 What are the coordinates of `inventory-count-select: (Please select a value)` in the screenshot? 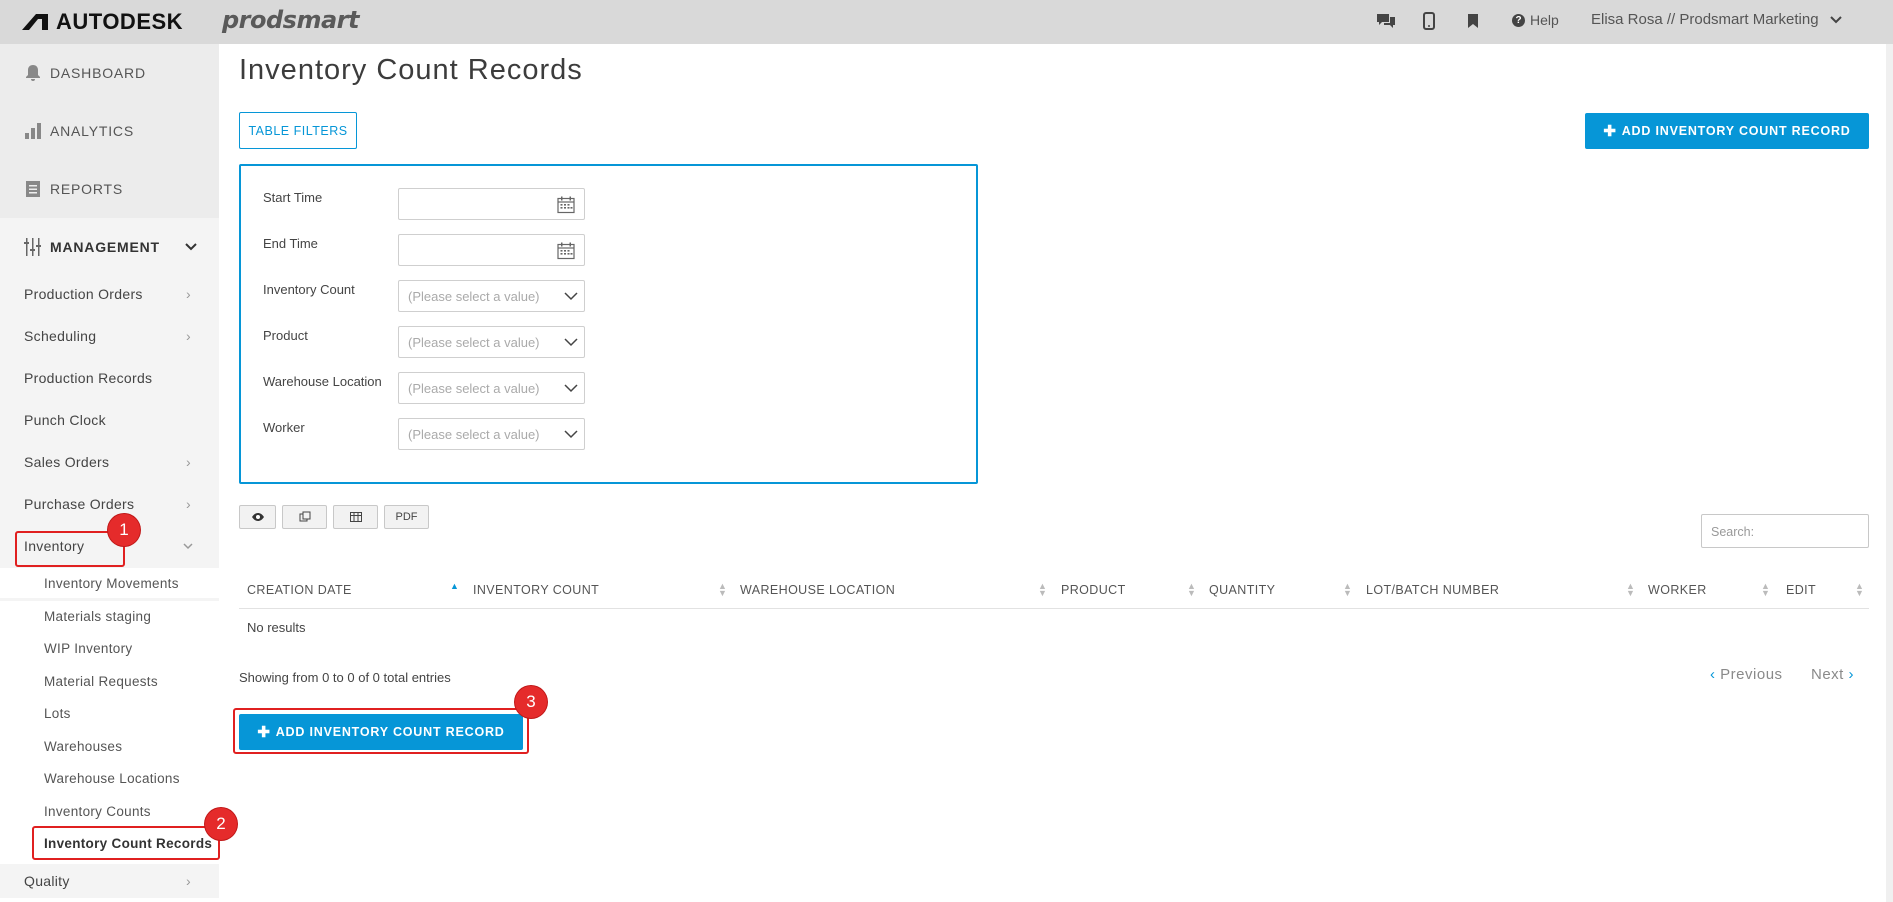 It's located at (491, 296).